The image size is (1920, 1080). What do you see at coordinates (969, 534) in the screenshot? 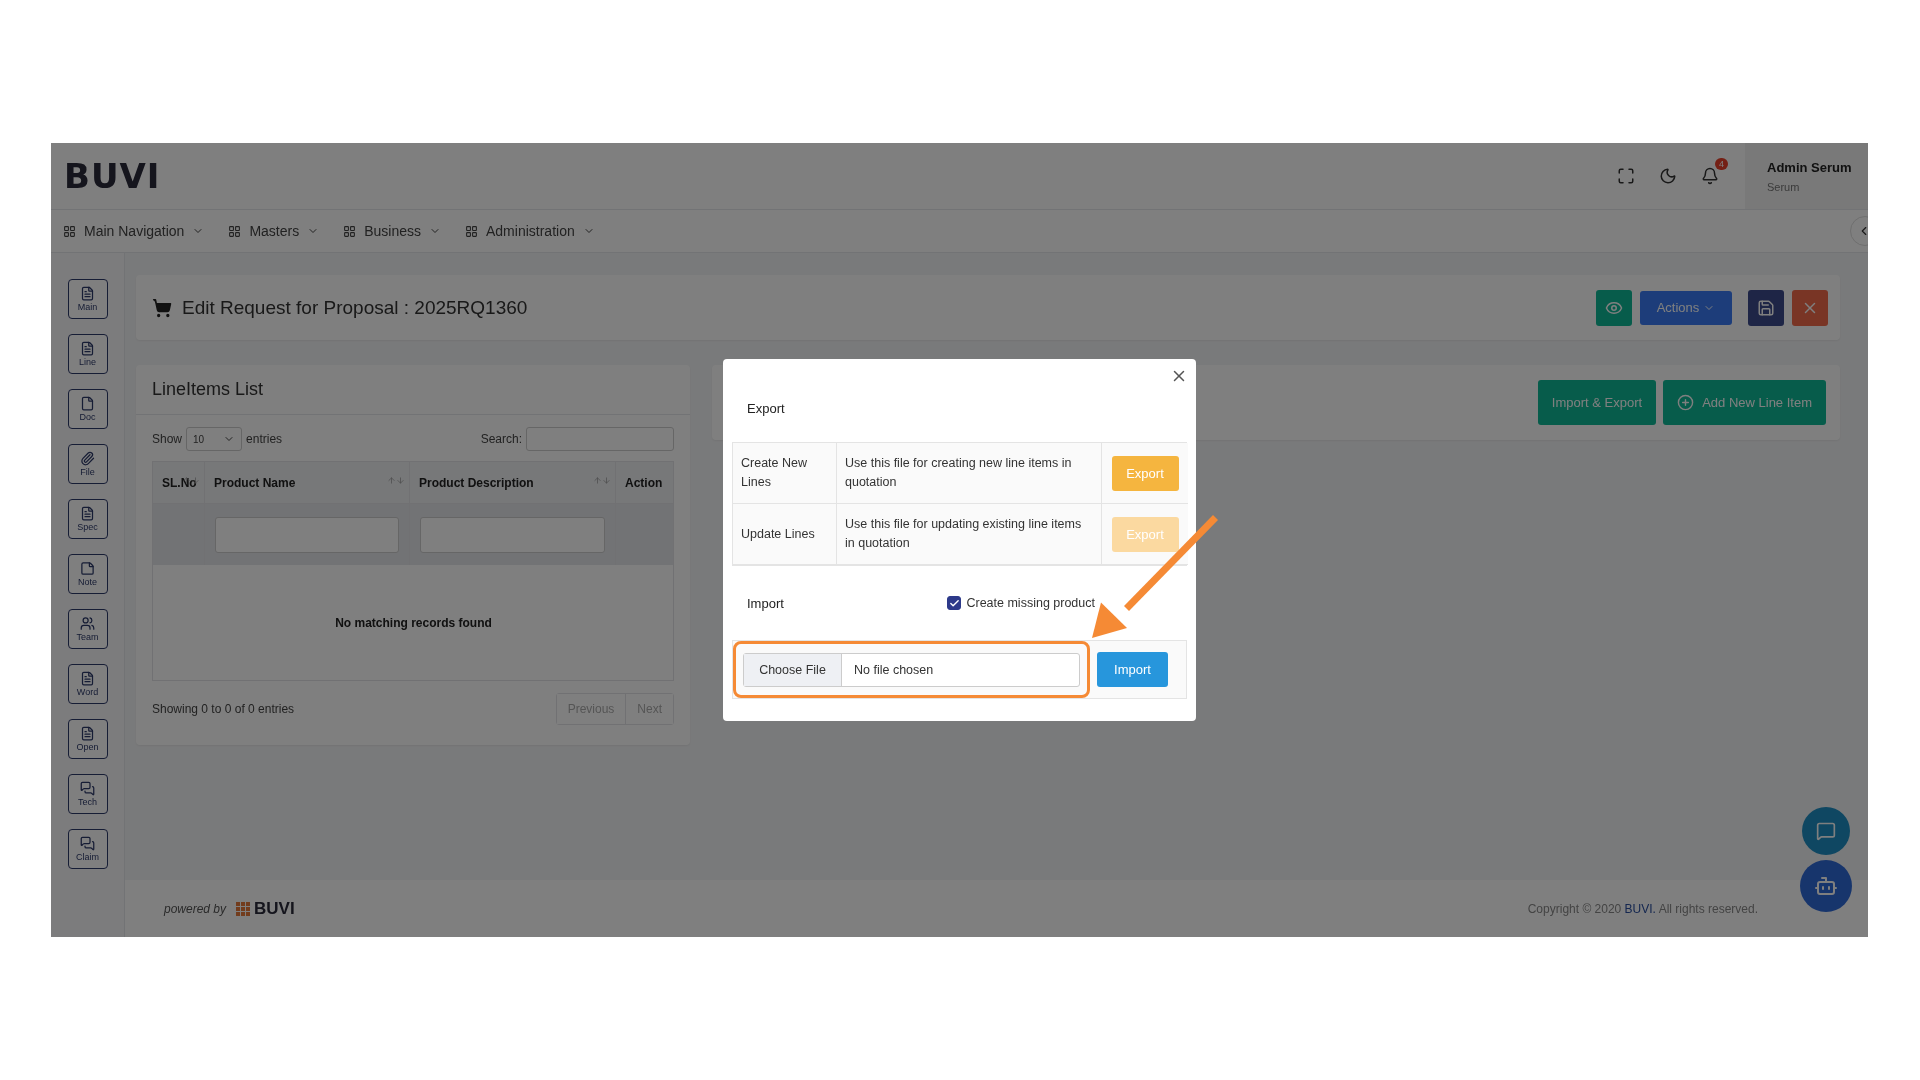
I see `table-cell: Use this file for updating existing line items in quotation` at bounding box center [969, 534].